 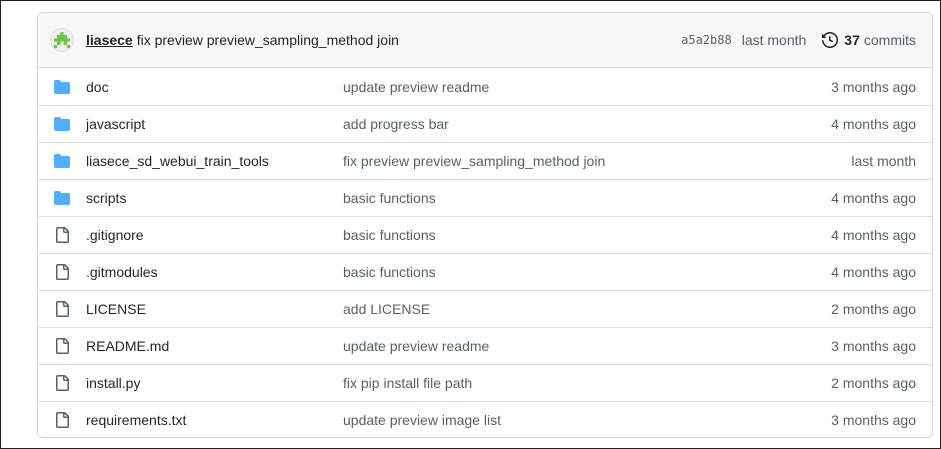 What do you see at coordinates (214, 346) in the screenshot?
I see `file-name-link: README.md` at bounding box center [214, 346].